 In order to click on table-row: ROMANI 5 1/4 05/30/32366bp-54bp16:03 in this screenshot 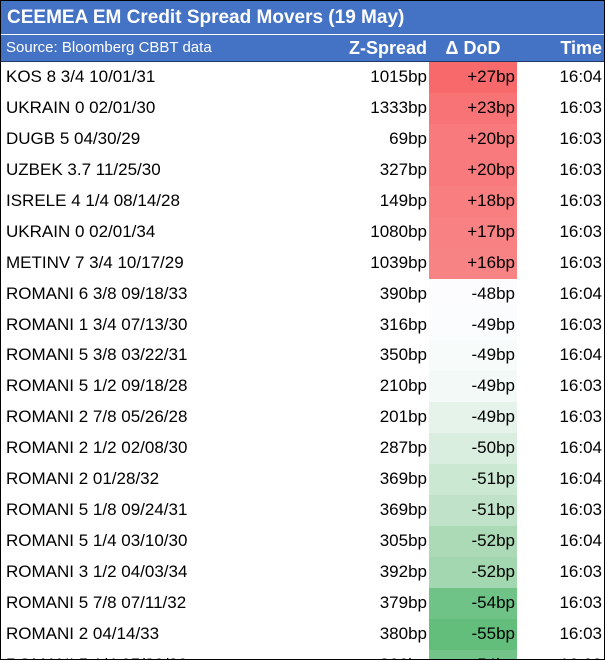, I will do `click(302, 654)`.